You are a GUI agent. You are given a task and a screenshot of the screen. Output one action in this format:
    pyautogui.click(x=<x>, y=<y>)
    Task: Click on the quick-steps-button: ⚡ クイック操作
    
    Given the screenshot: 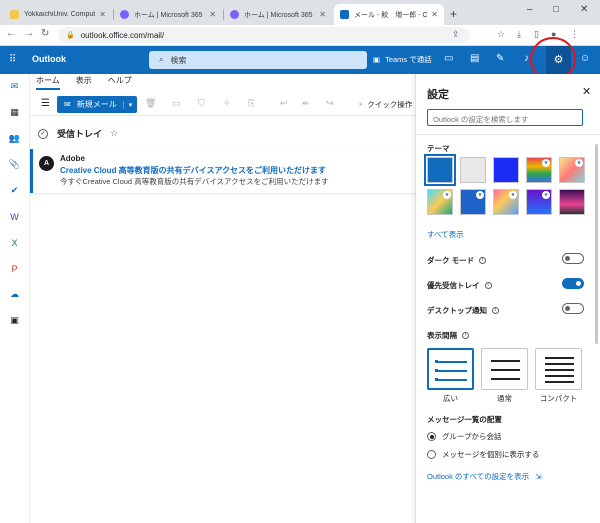 What is the action you would take?
    pyautogui.click(x=385, y=104)
    